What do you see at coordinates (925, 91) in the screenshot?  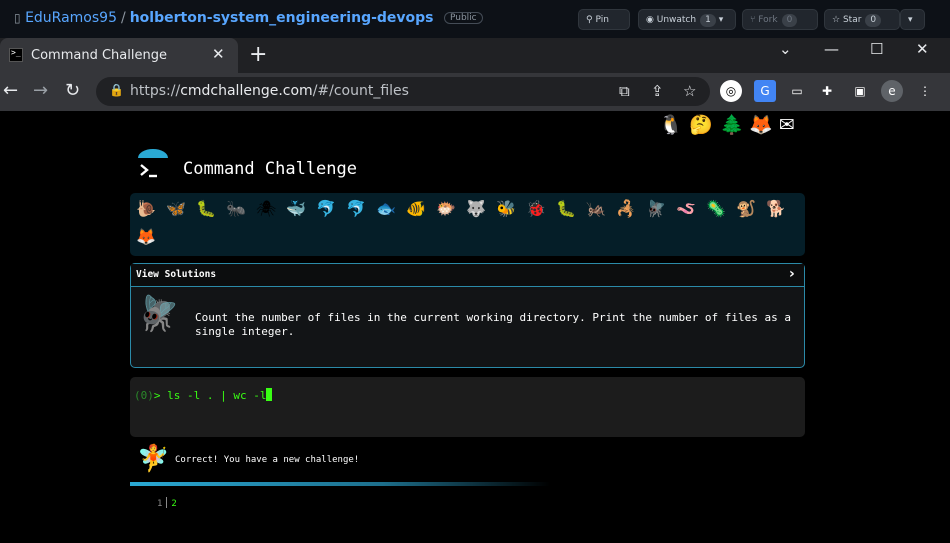 I see `menu-dots-icon: ⋮` at bounding box center [925, 91].